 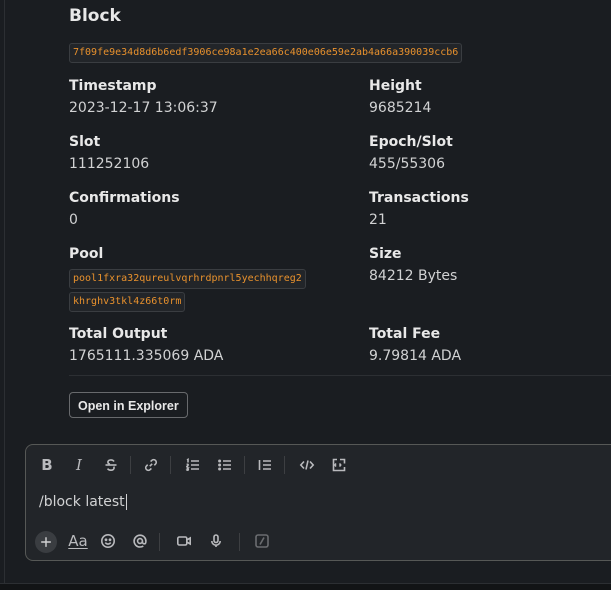 What do you see at coordinates (143, 108) in the screenshot?
I see `timestamp-value: 2023-12-17 13:06:37` at bounding box center [143, 108].